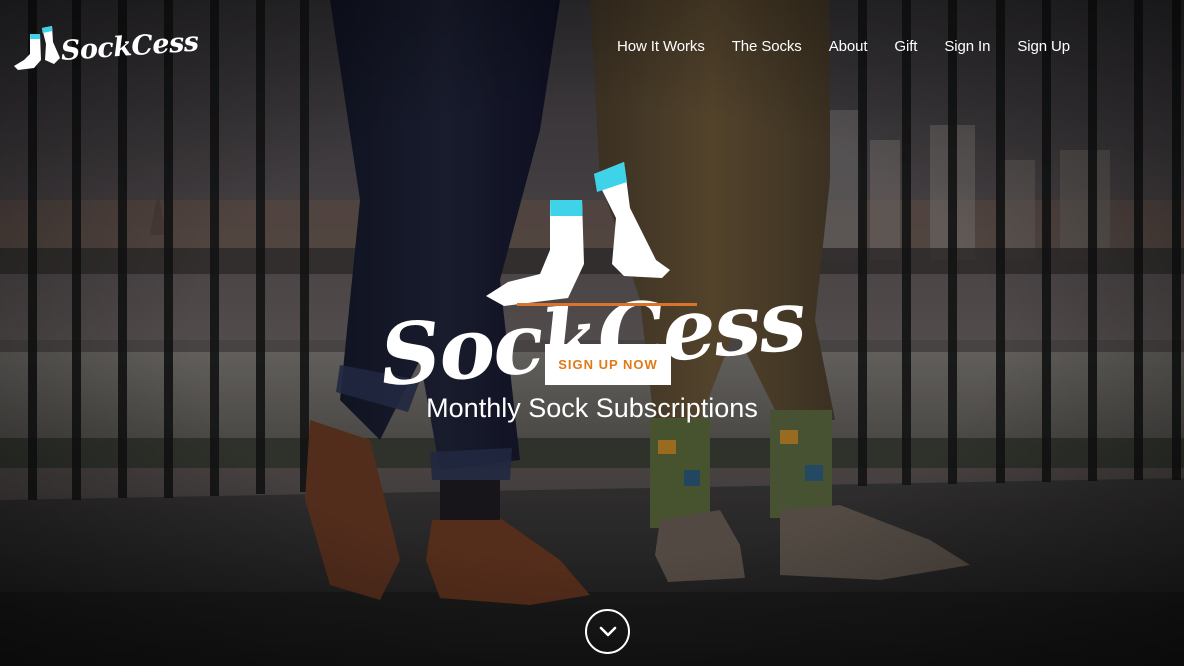 The width and height of the screenshot is (1184, 666). I want to click on nav-sign-up: Sign Up, so click(1043, 46).